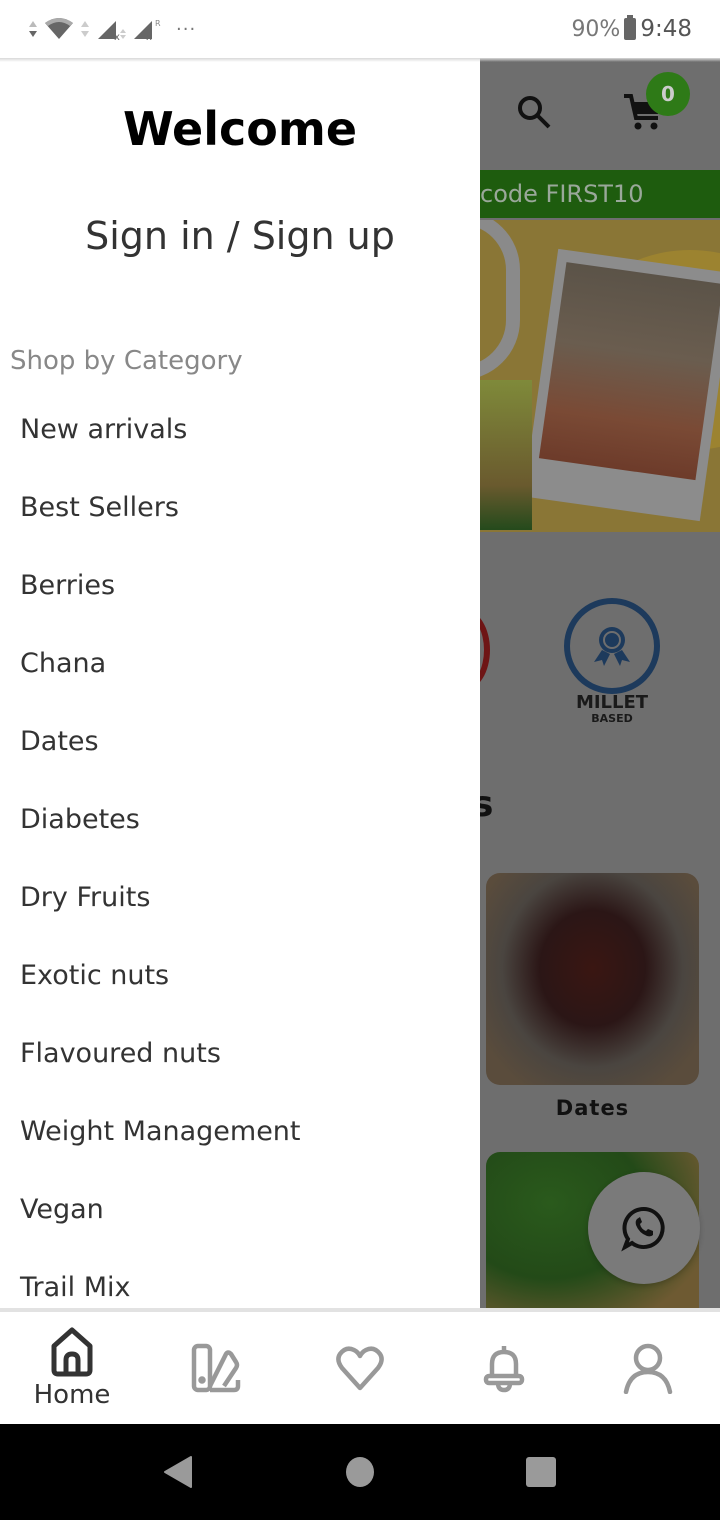  I want to click on banner-arch-decor, so click(500, 300).